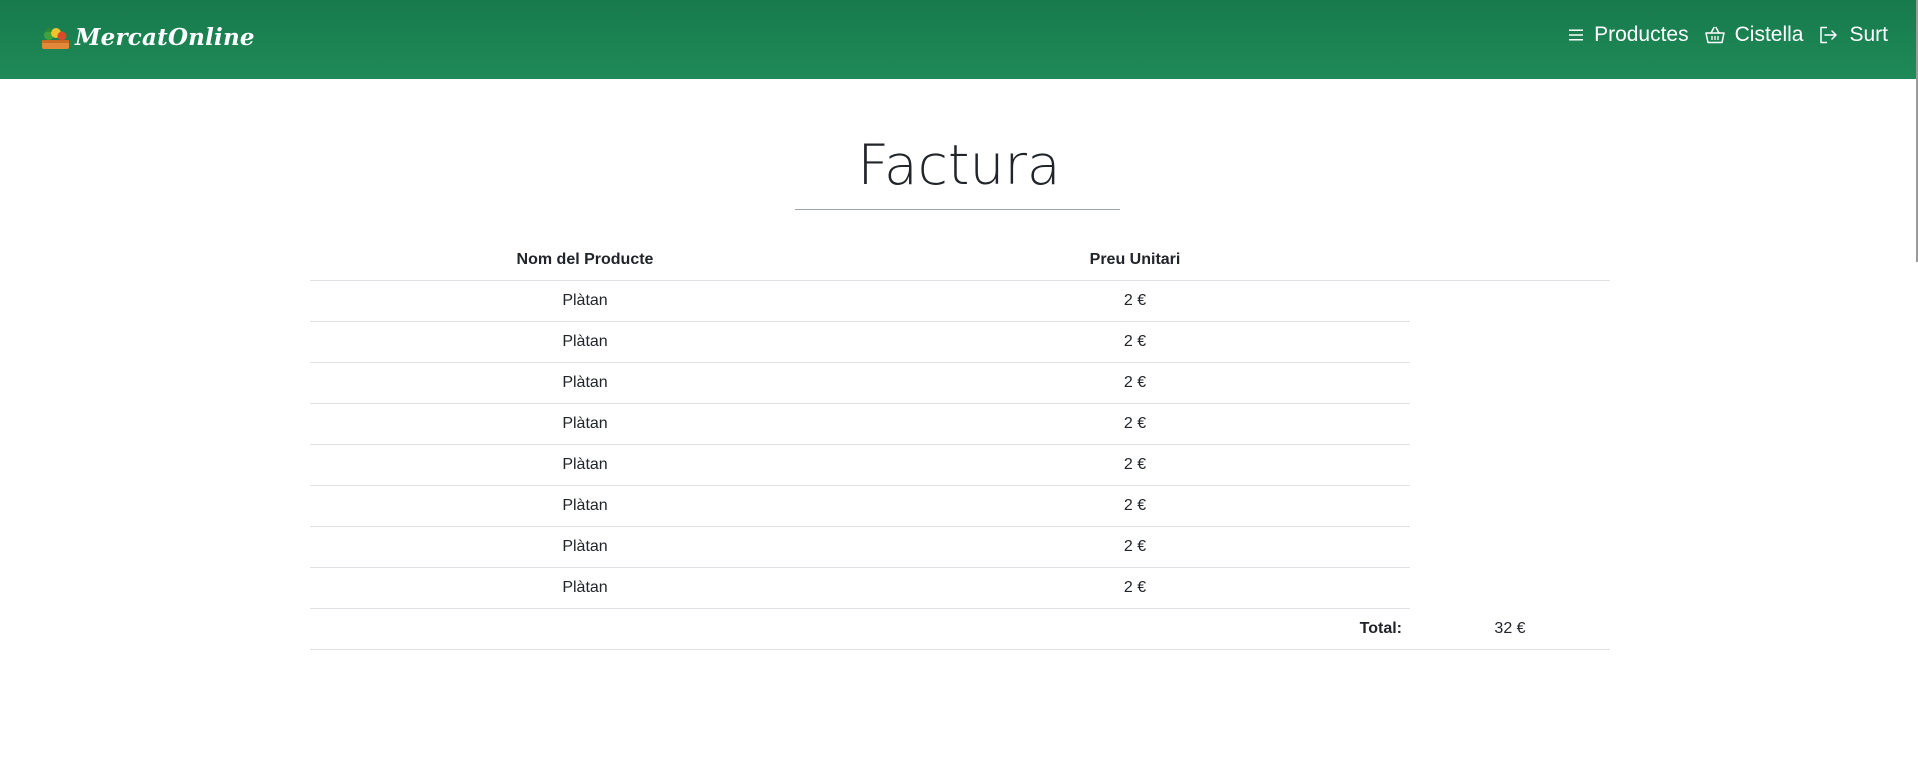 The width and height of the screenshot is (1918, 778). Describe the element at coordinates (1576, 35) in the screenshot. I see `menu-icon` at that location.